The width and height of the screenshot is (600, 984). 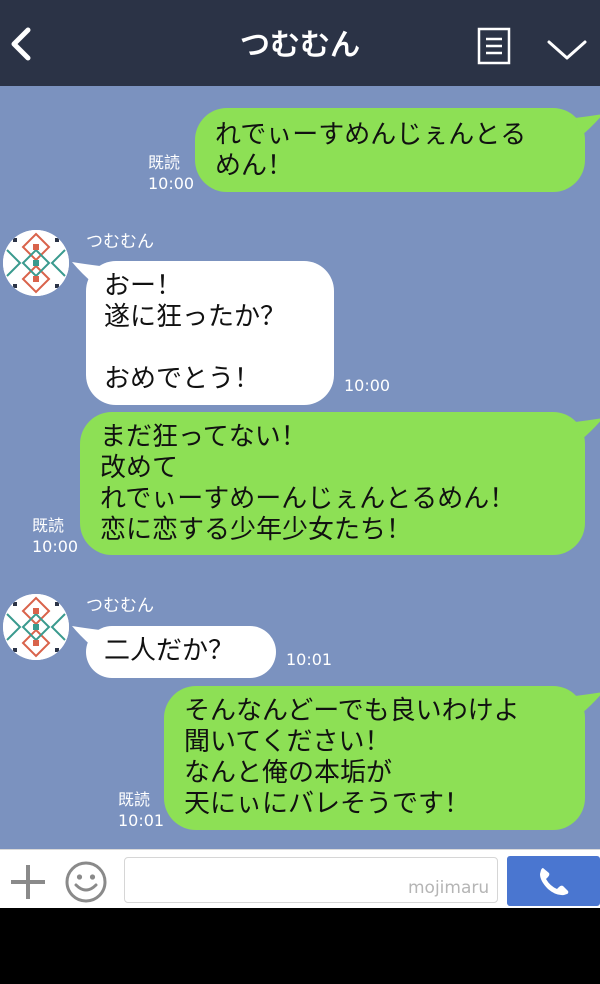 What do you see at coordinates (300, 879) in the screenshot?
I see `message-input-bar: mojimaru` at bounding box center [300, 879].